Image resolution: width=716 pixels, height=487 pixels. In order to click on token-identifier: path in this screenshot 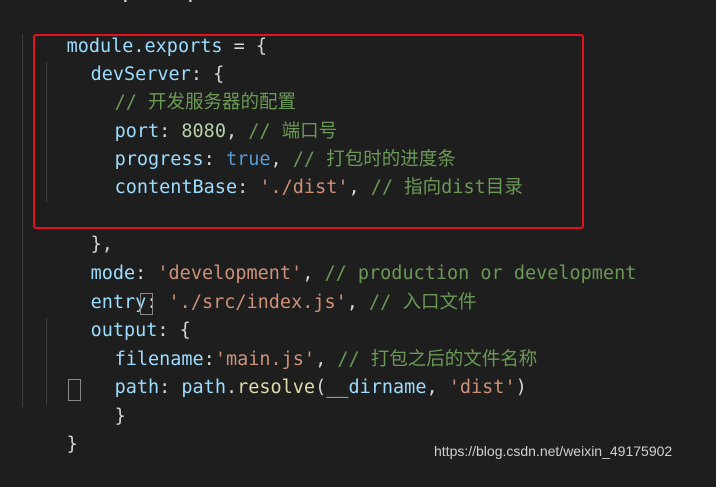, I will do `click(203, 387)`.